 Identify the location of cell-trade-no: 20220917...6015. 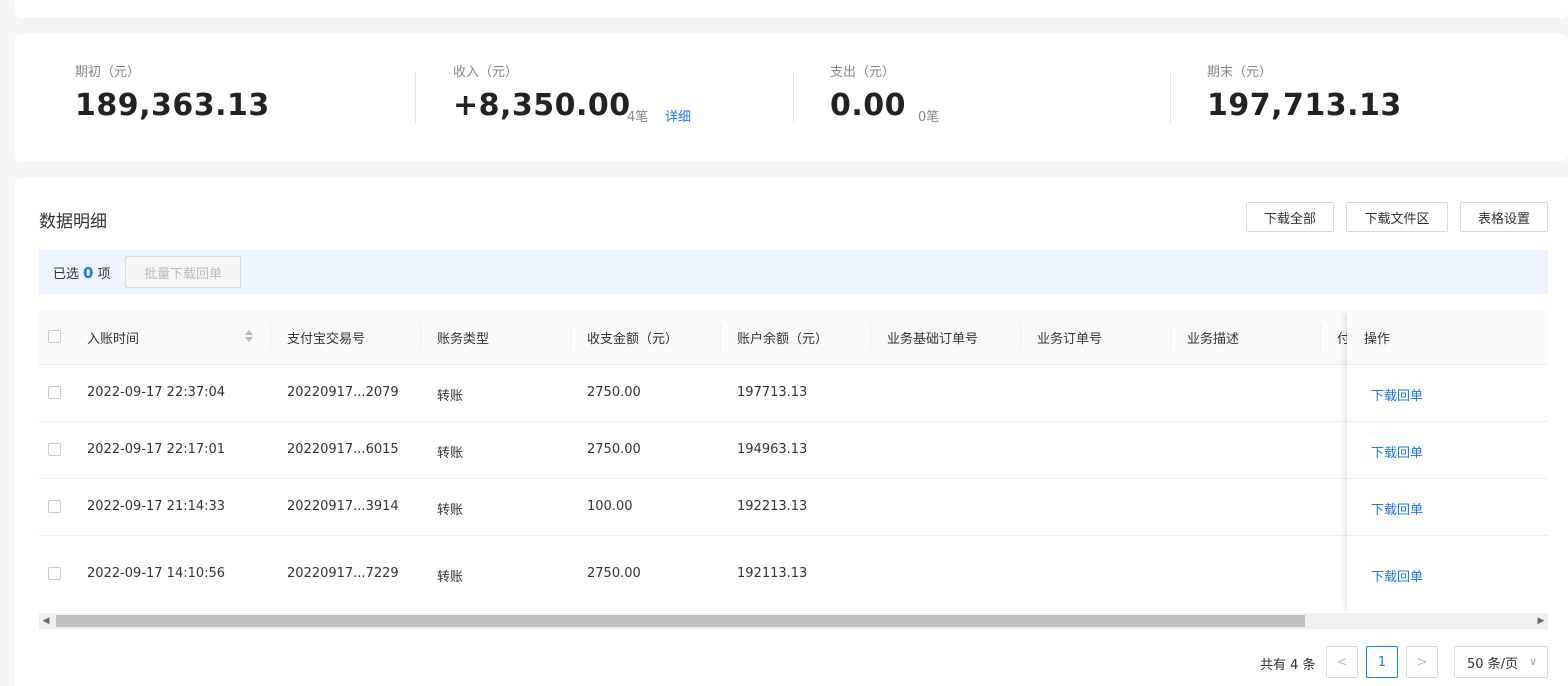
(343, 449).